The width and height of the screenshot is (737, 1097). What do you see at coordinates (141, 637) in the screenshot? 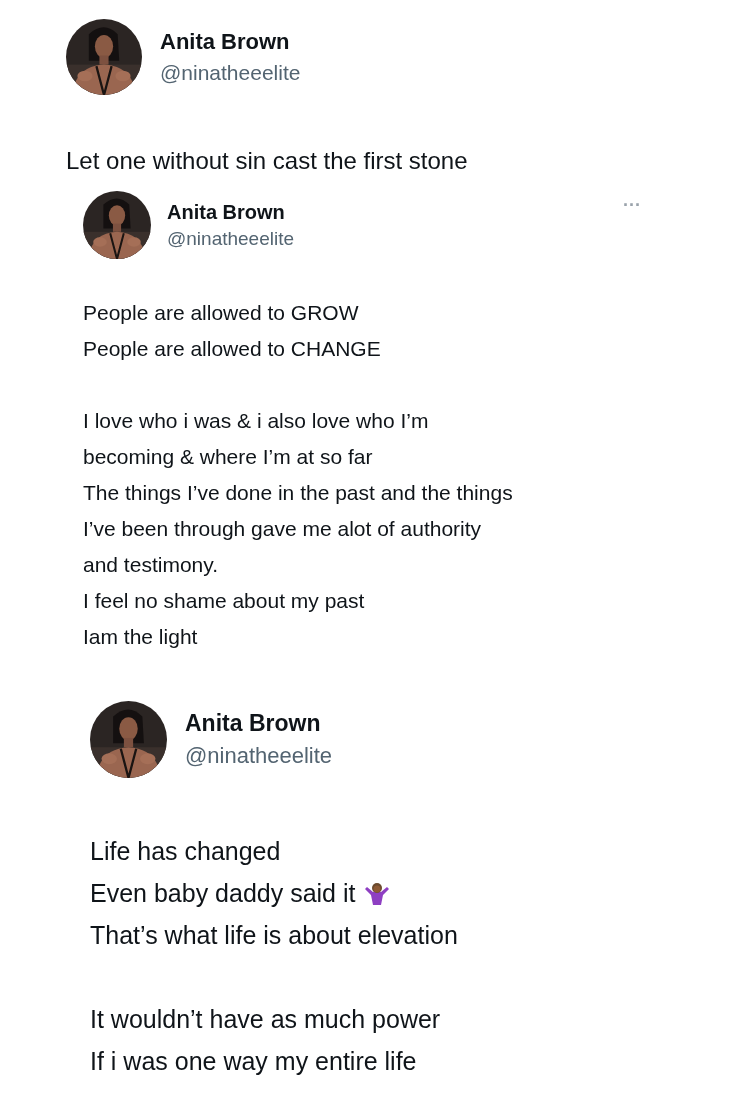
I see `post-text: Iam the light` at bounding box center [141, 637].